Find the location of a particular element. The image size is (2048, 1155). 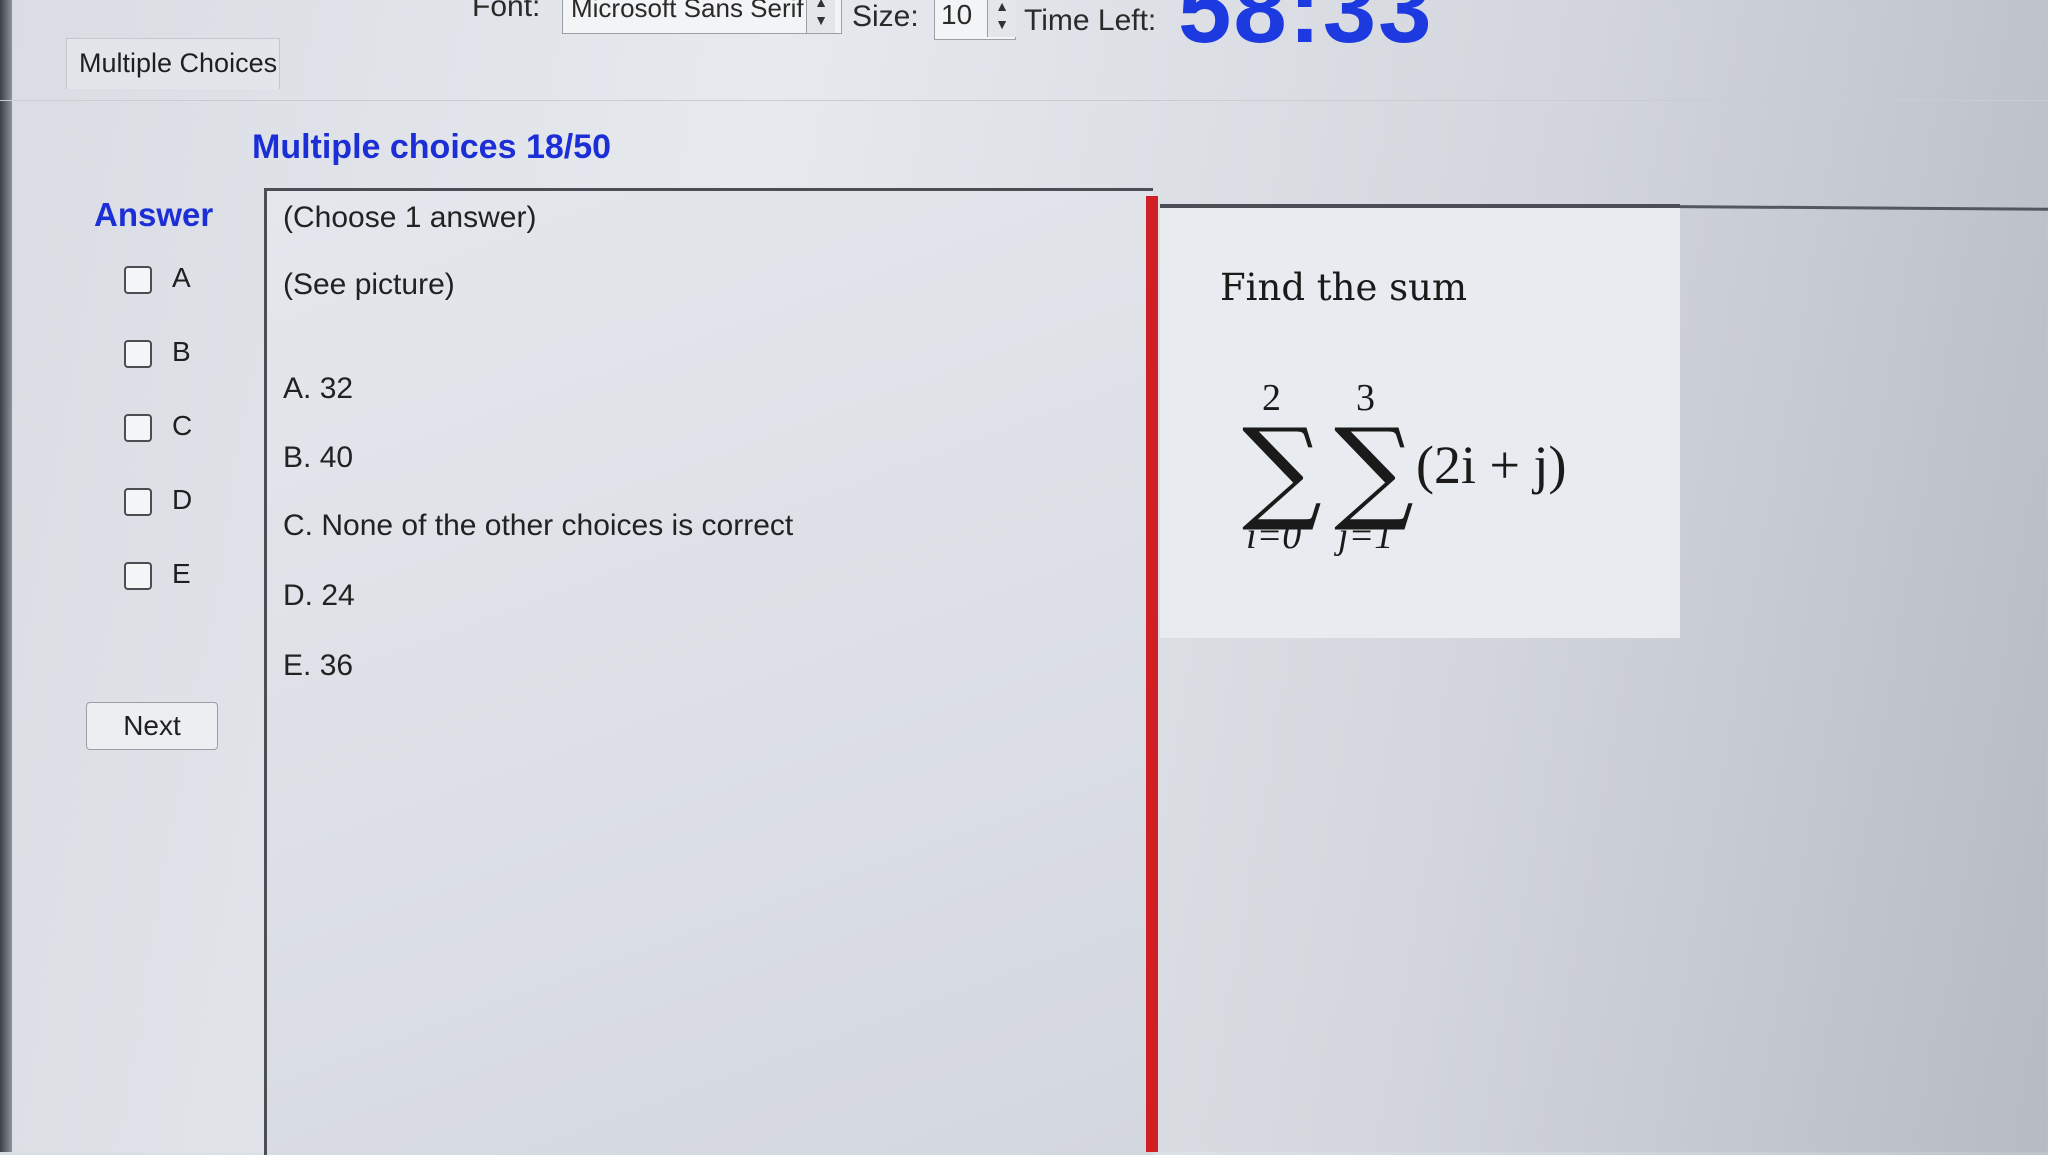

choice-d: D. 24 is located at coordinates (319, 596).